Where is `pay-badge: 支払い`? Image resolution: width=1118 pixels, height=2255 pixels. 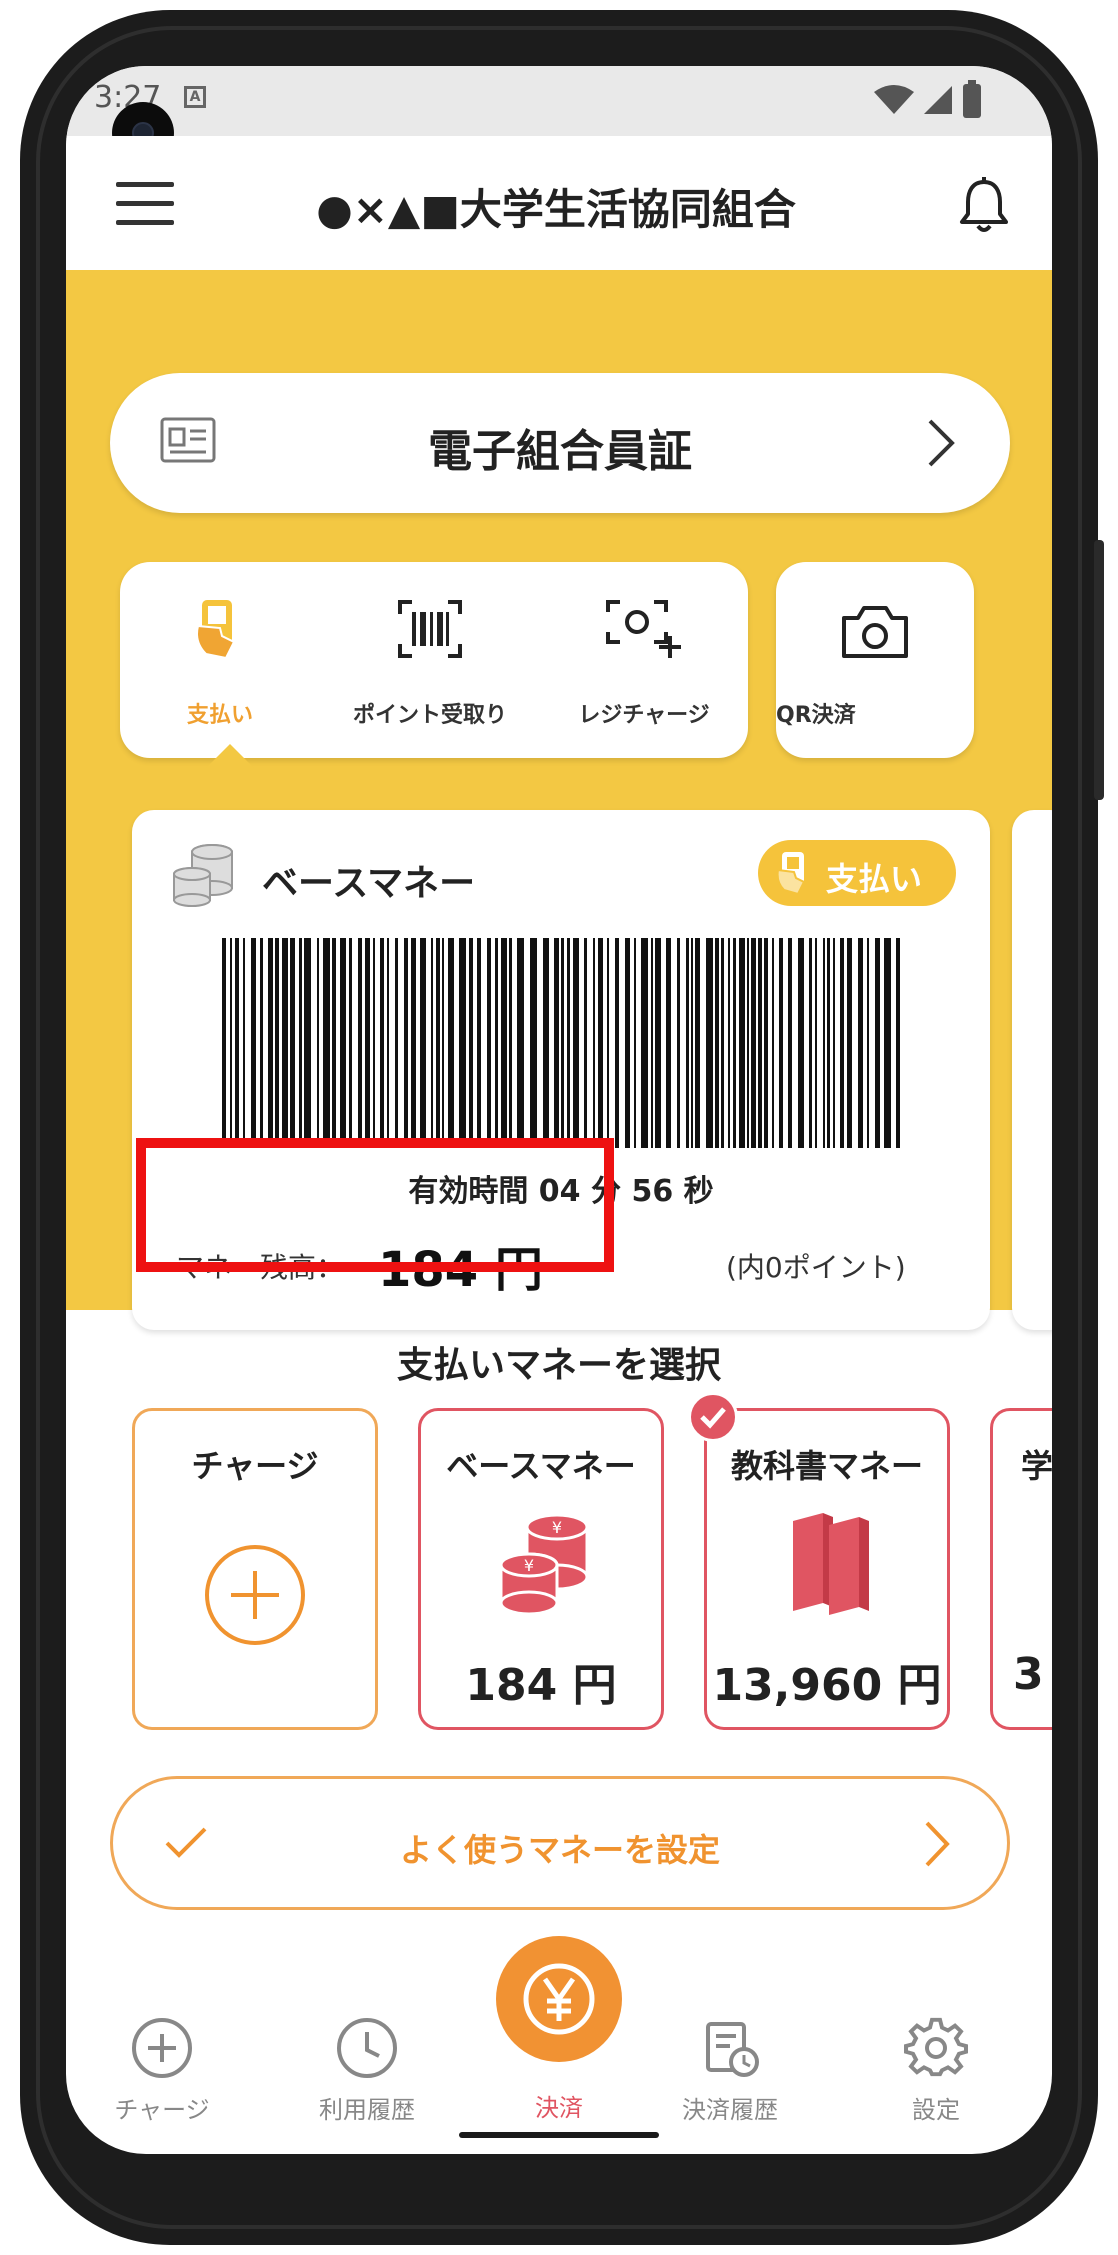 pay-badge: 支払い is located at coordinates (857, 873).